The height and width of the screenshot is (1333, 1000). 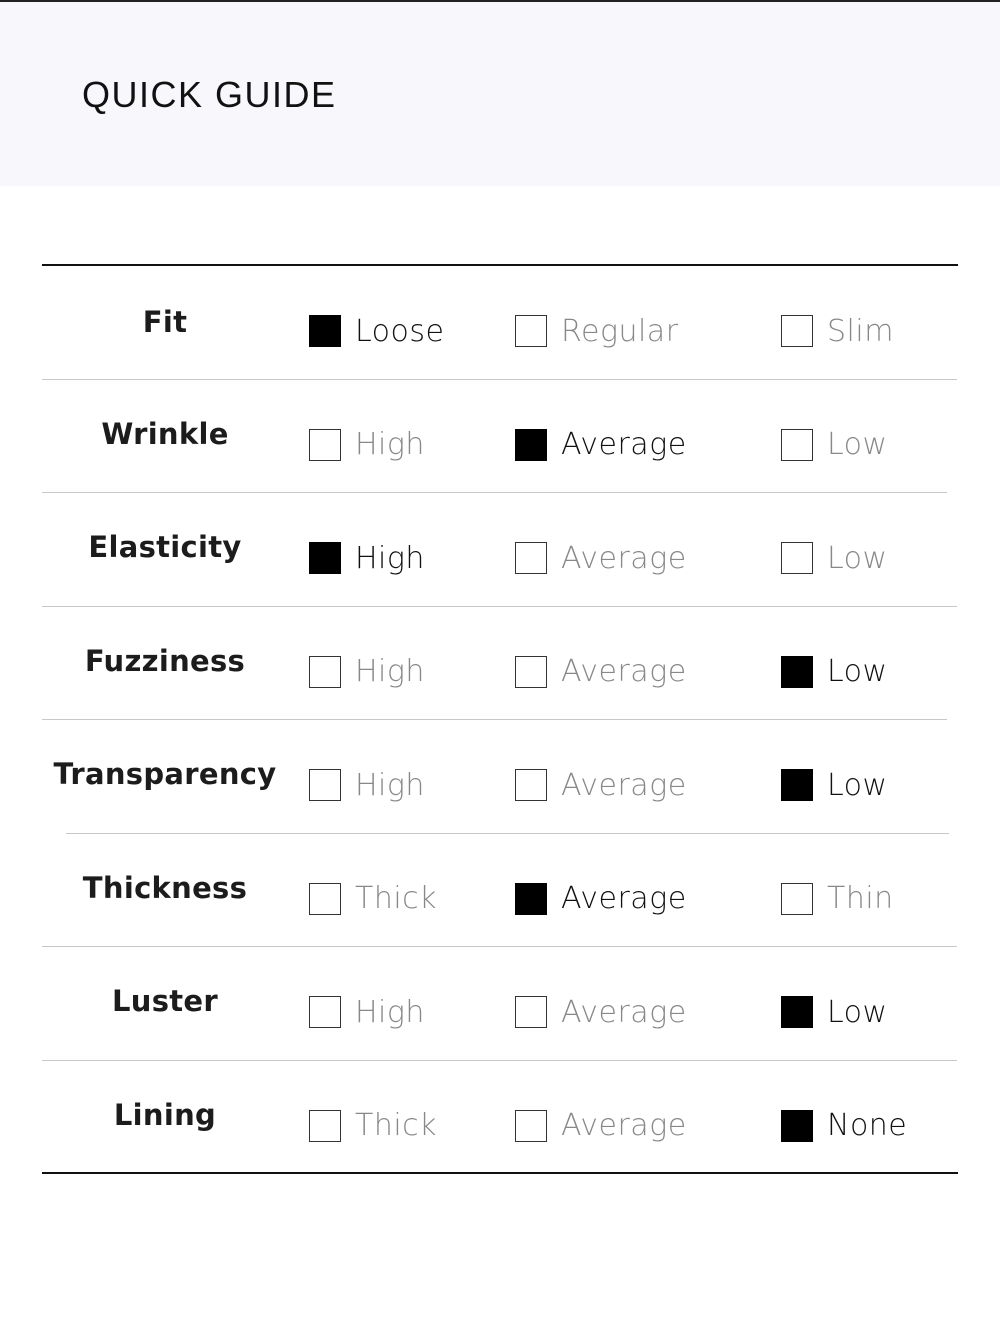 I want to click on option-regular: Regular, so click(x=597, y=331).